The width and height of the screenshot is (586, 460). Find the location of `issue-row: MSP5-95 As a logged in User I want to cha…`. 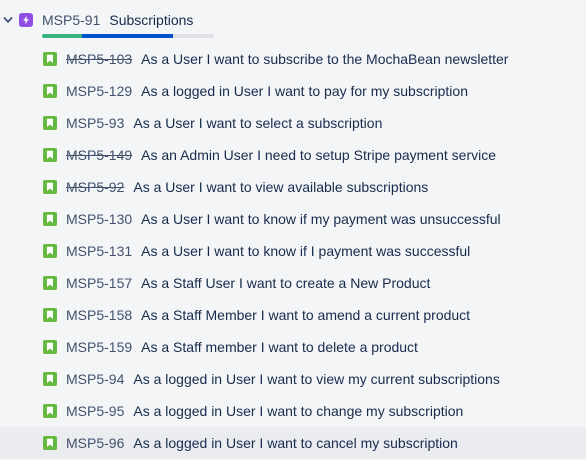

issue-row: MSP5-95 As a logged in User I want to cha… is located at coordinates (293, 411).